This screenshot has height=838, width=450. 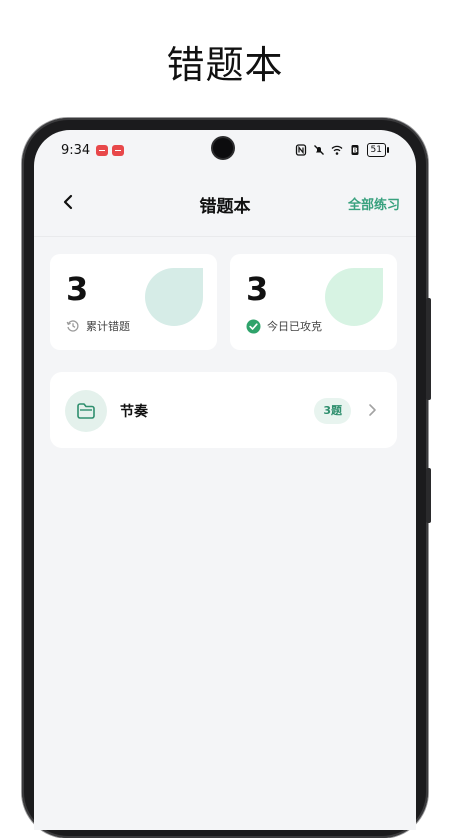 What do you see at coordinates (253, 326) in the screenshot?
I see `check-circle-icon` at bounding box center [253, 326].